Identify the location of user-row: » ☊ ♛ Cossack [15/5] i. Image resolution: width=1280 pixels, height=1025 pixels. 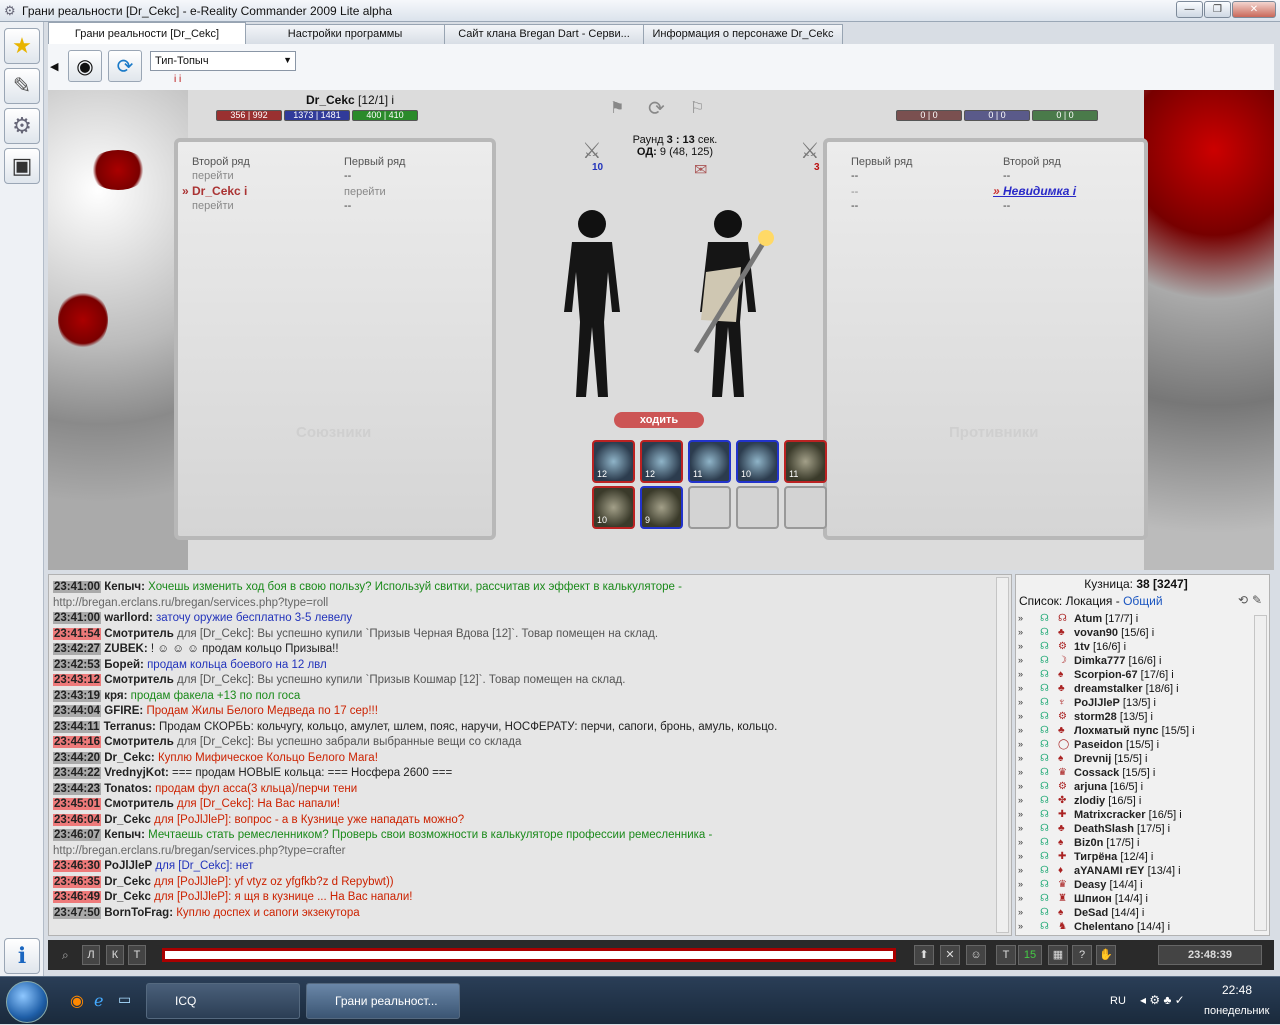
(1136, 774).